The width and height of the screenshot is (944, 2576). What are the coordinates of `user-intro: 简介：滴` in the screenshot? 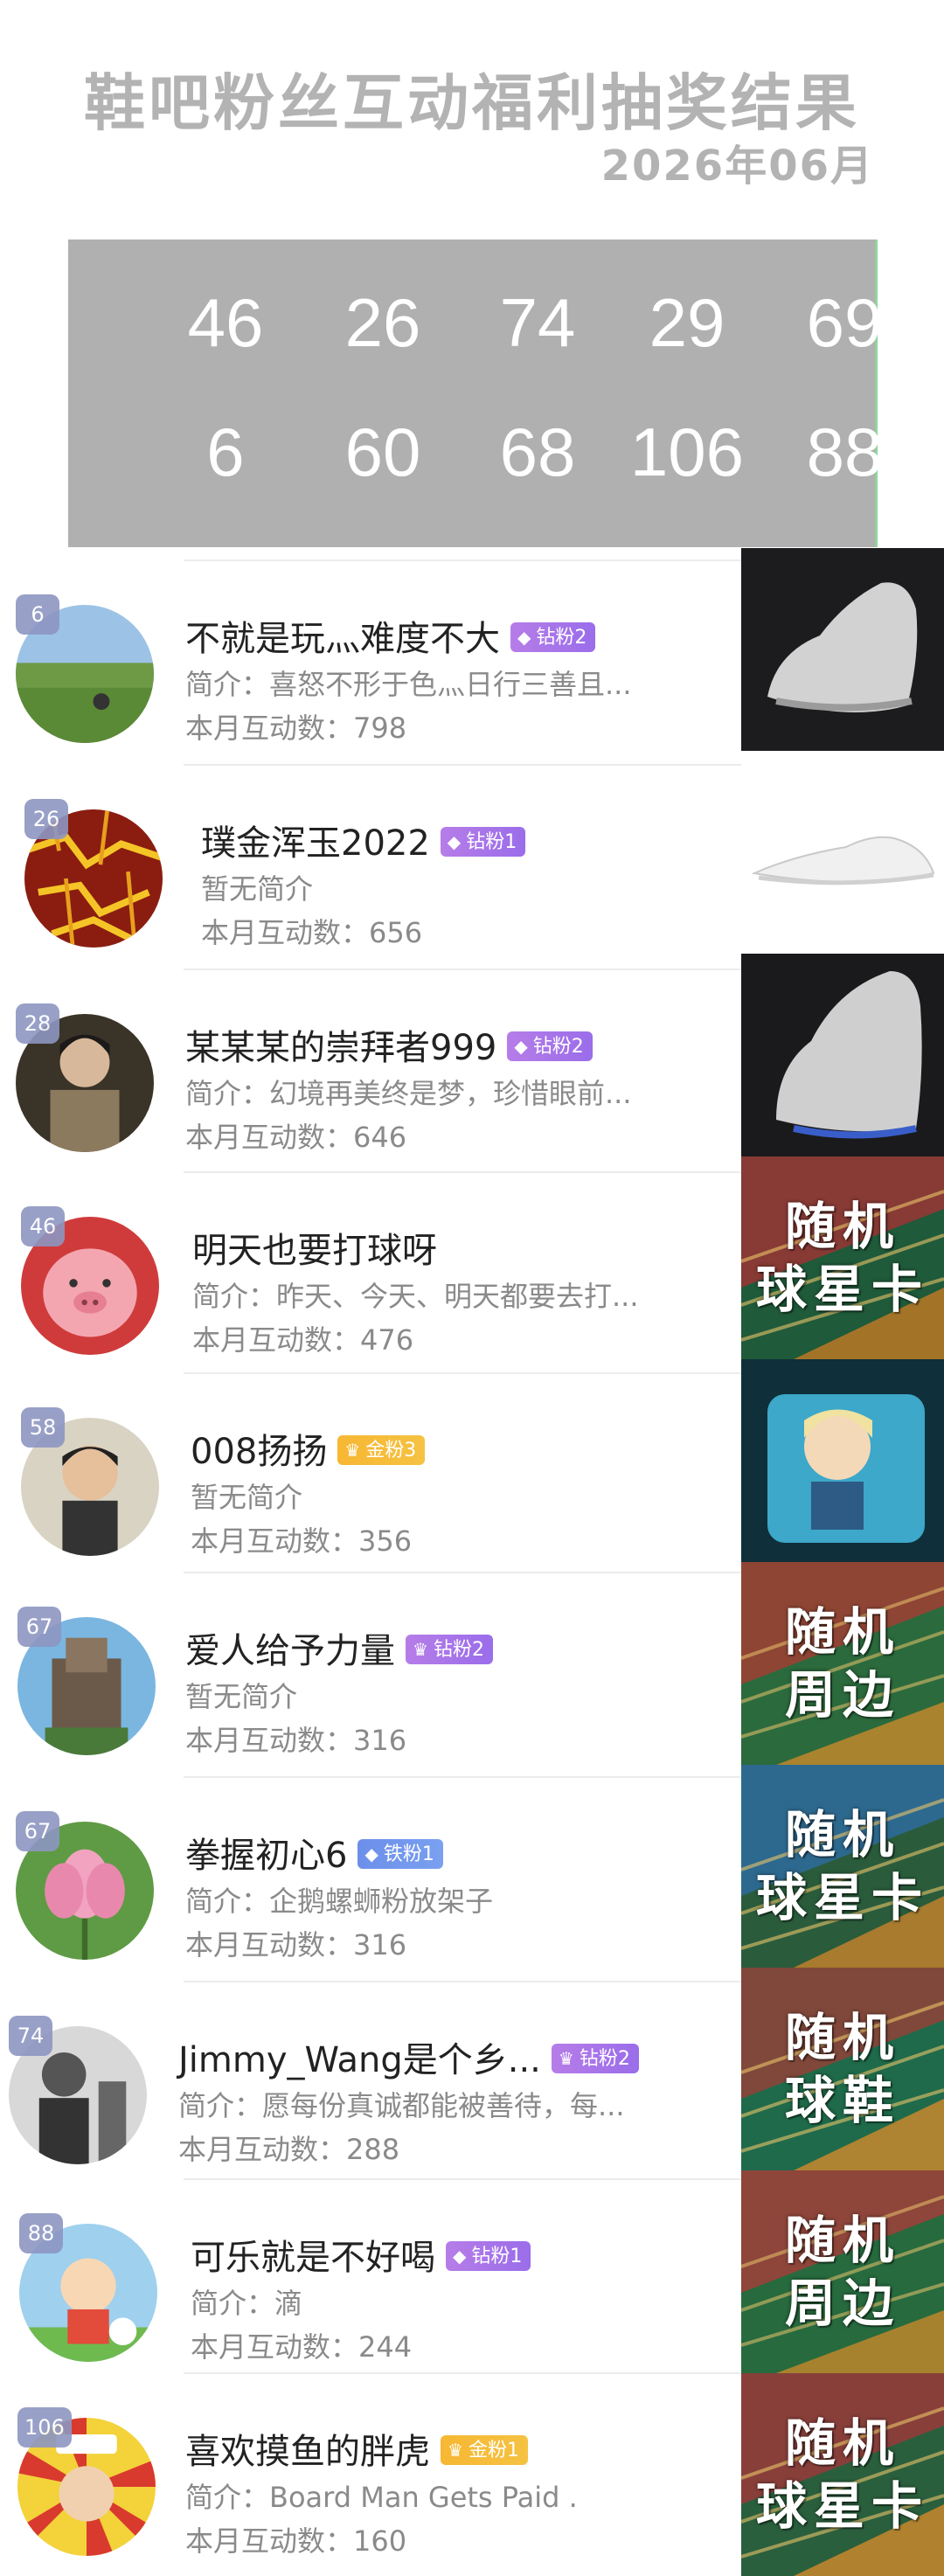 It's located at (247, 2303).